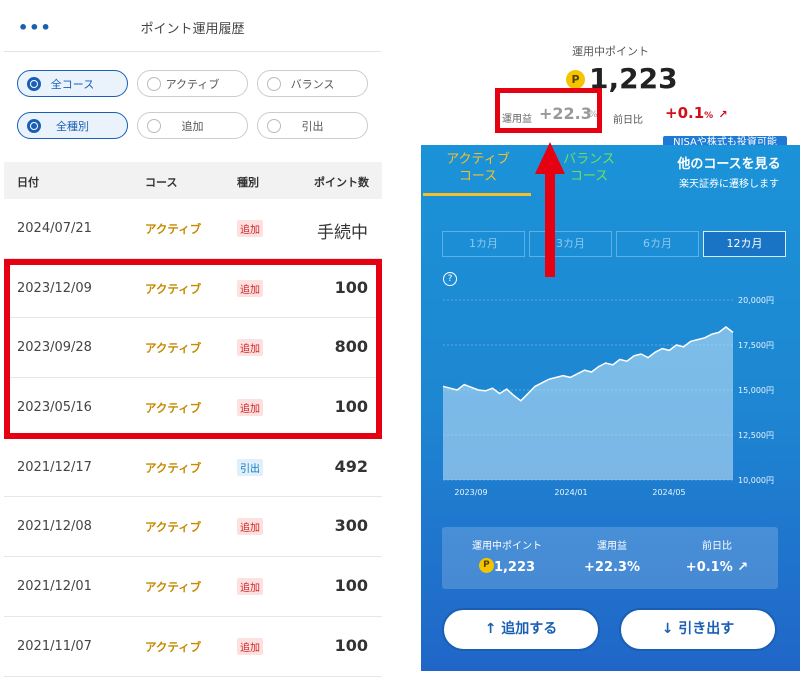 This screenshot has height=677, width=800. What do you see at coordinates (521, 629) in the screenshot?
I see `add-button: ↑ 追加する` at bounding box center [521, 629].